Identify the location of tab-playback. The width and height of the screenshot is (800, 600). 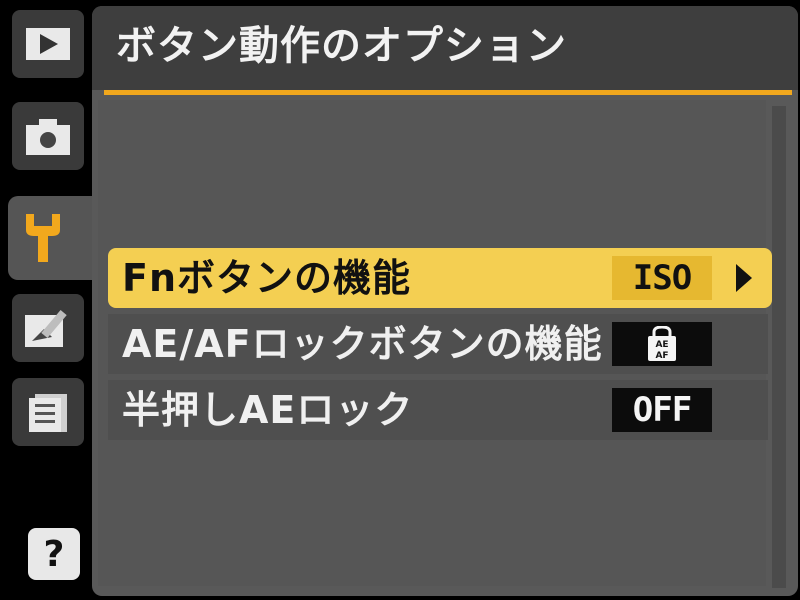
(48, 44).